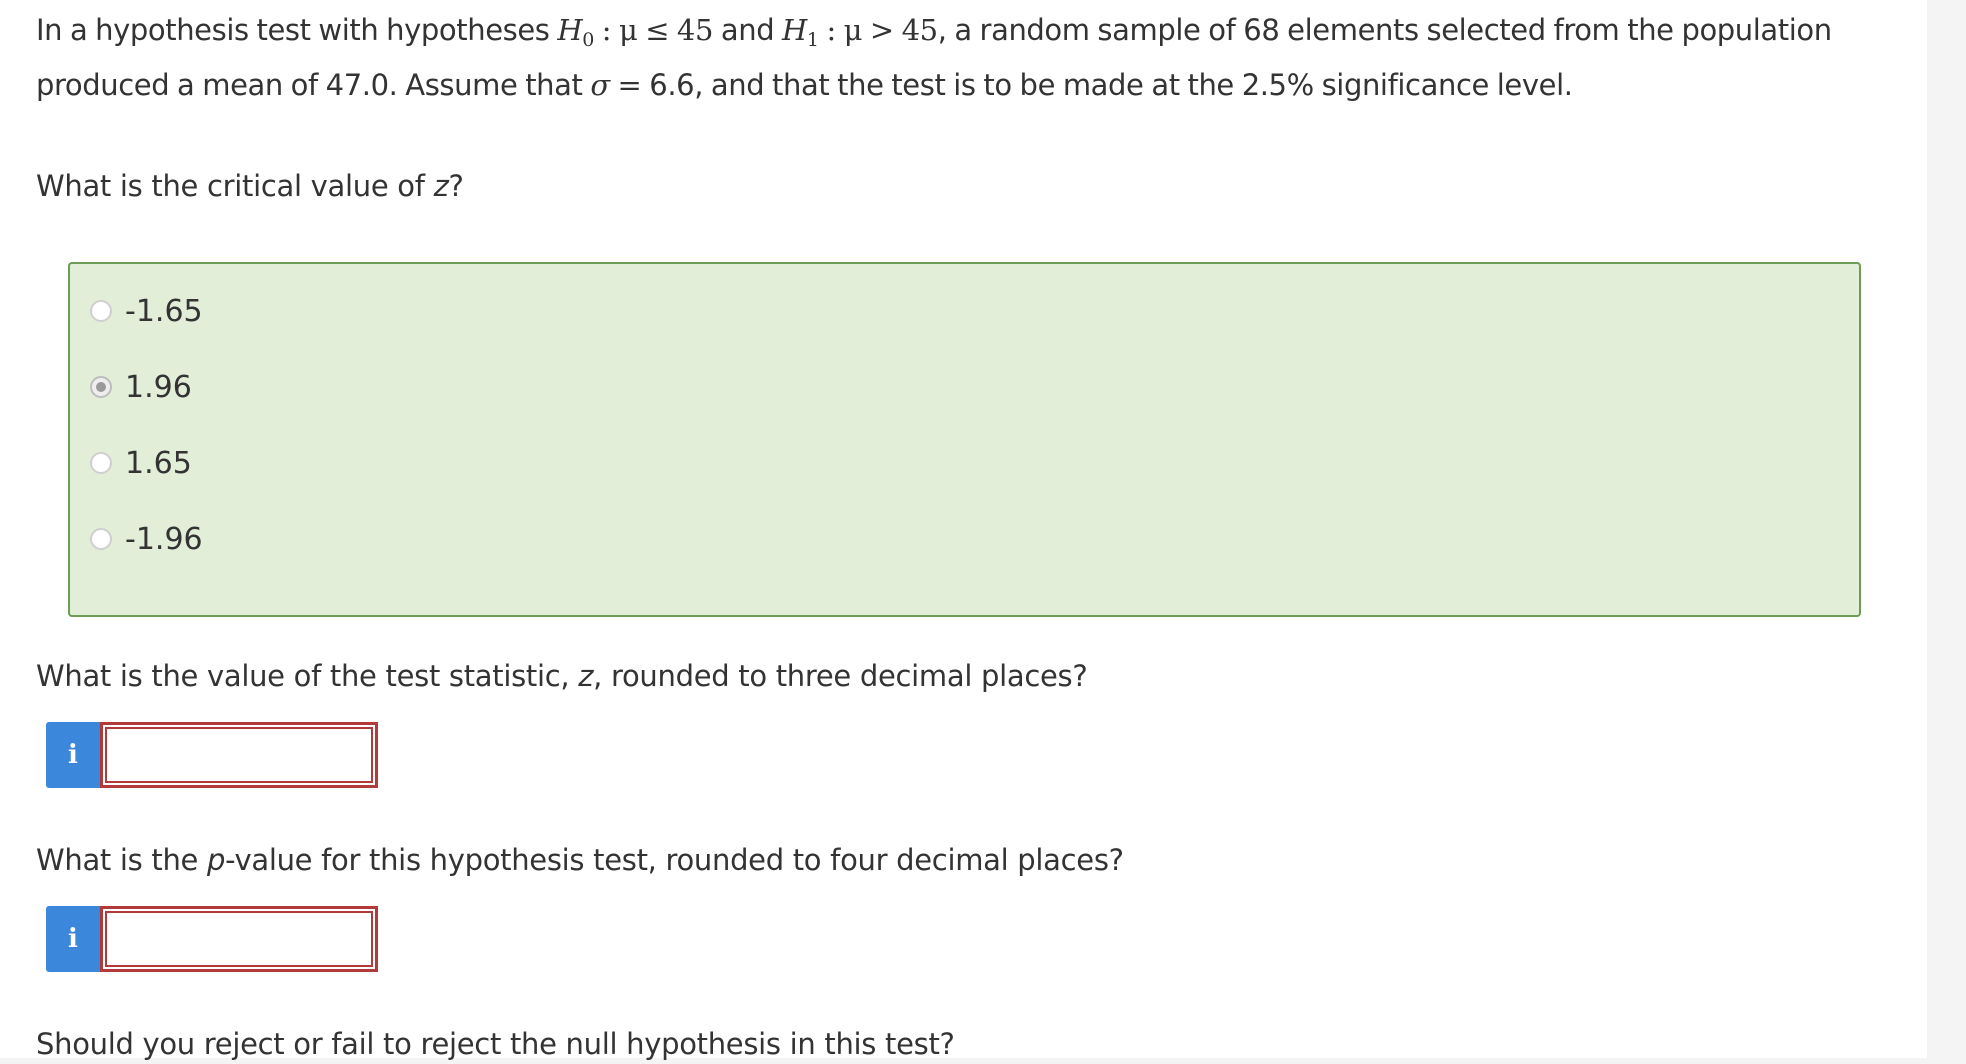 The width and height of the screenshot is (1966, 1064). Describe the element at coordinates (794, 30) in the screenshot. I see `h1-symbol: H` at that location.